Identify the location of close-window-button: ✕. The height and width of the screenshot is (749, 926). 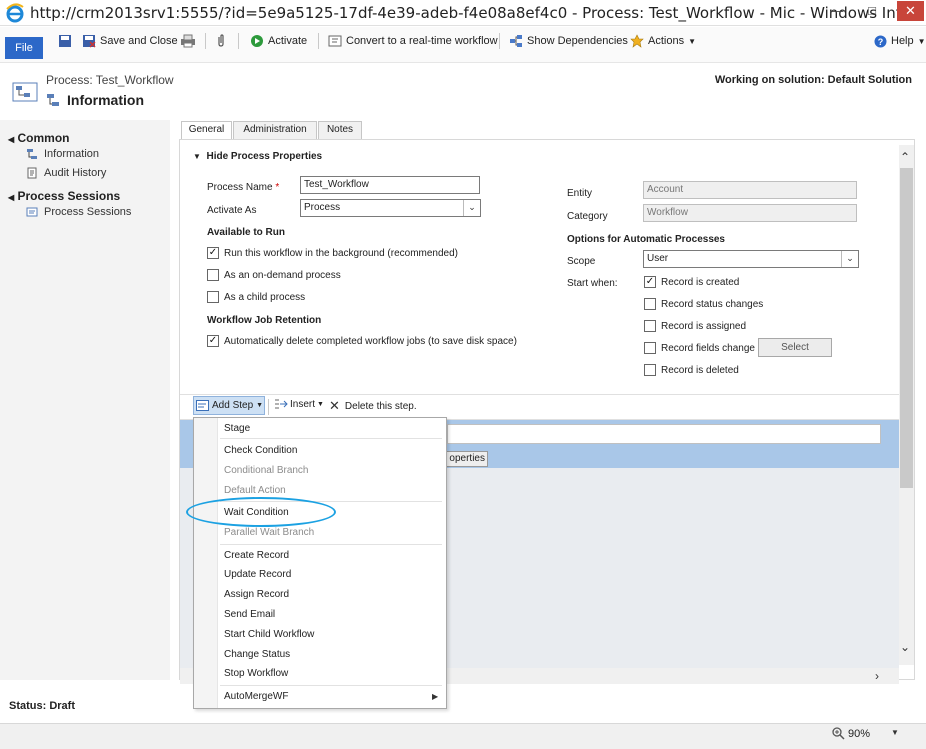
(910, 11).